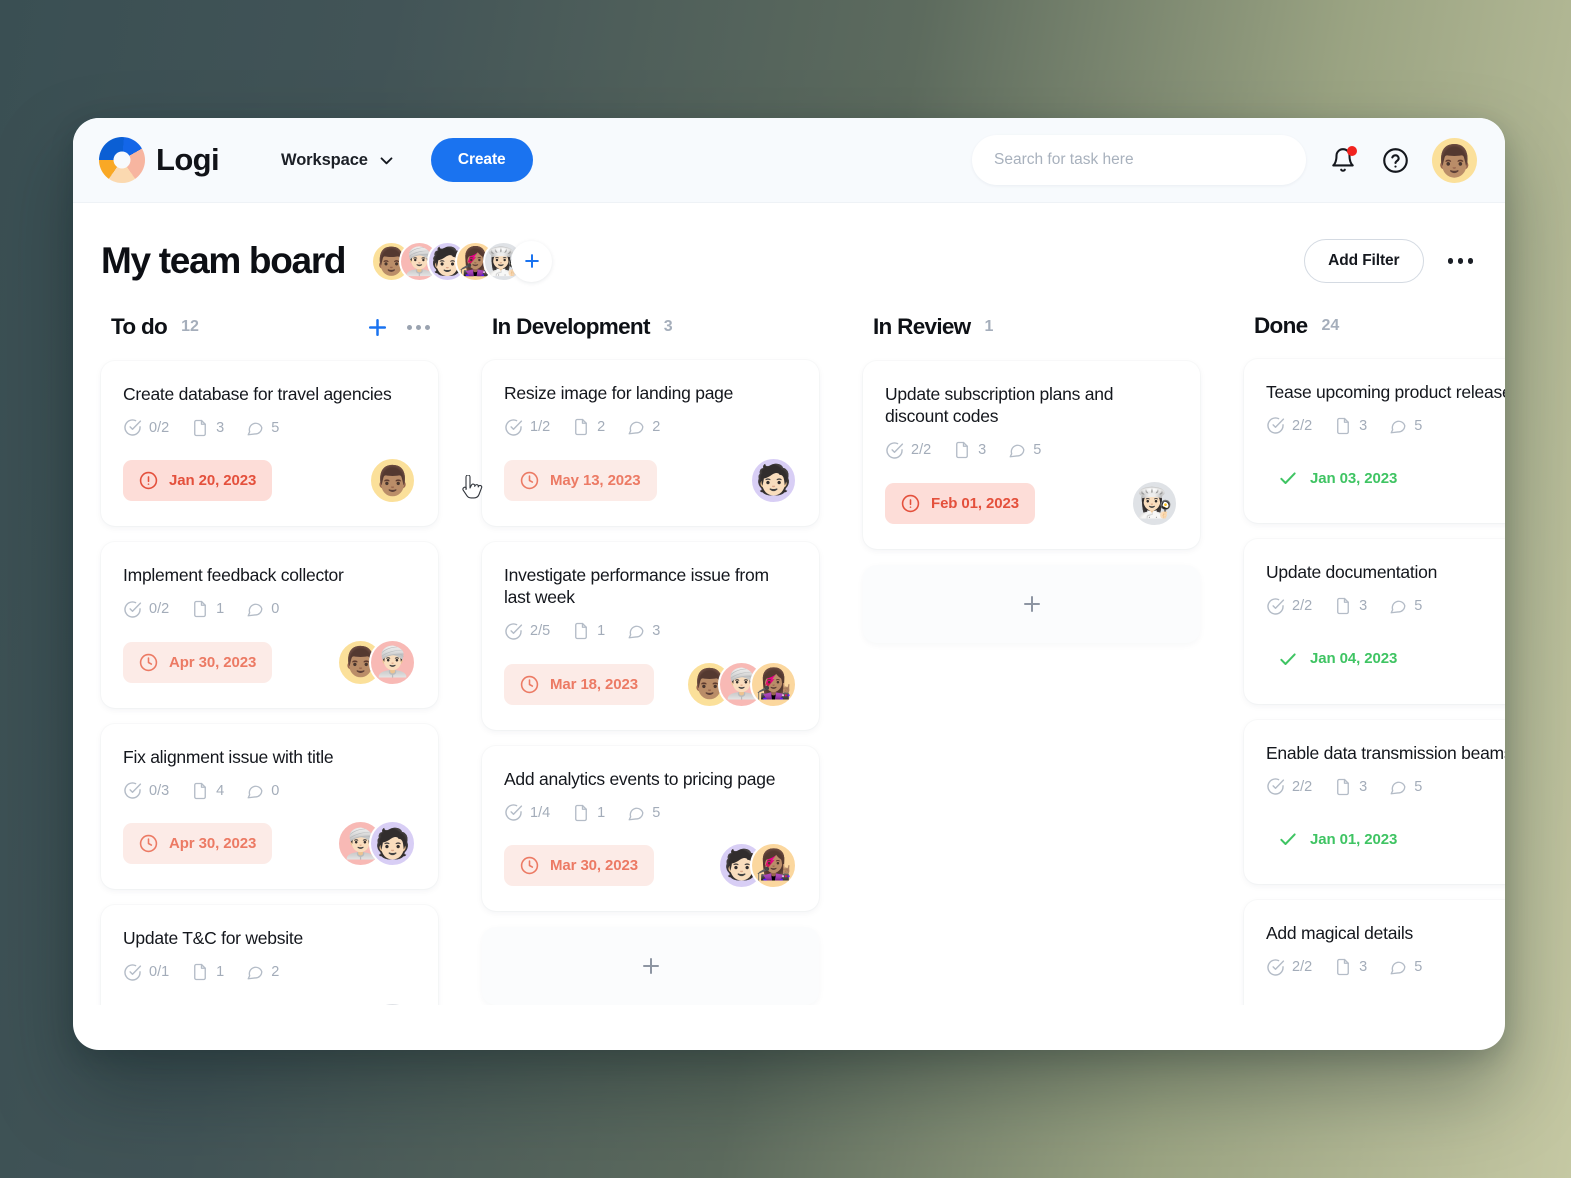 The image size is (1571, 1178). What do you see at coordinates (386, 160) in the screenshot?
I see `chevron-down-icon` at bounding box center [386, 160].